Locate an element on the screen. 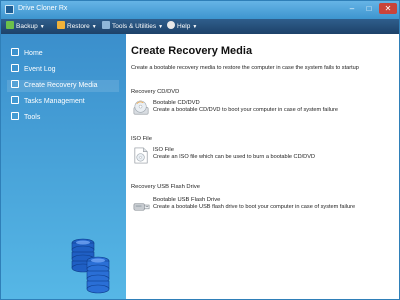 The width and height of the screenshot is (400, 300). sidebar-item-tasks-management: Tasks Management is located at coordinates (48, 102).